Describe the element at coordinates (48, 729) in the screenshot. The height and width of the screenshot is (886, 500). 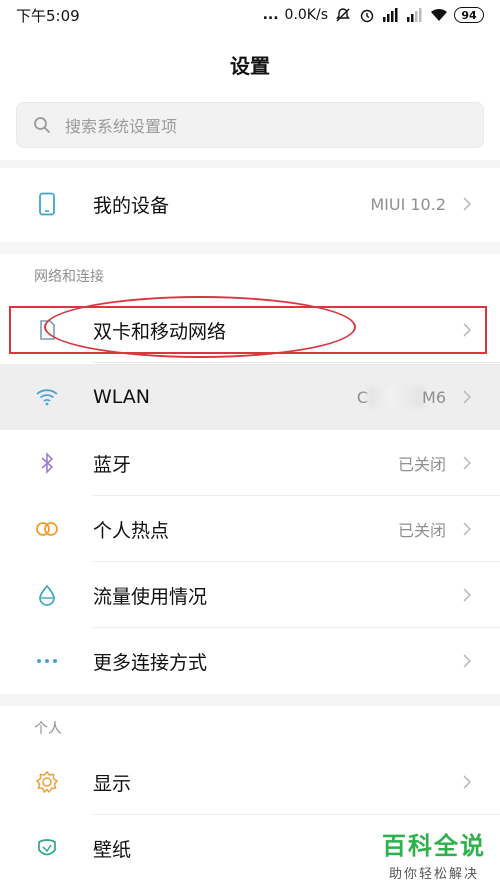
I see `section-header-personal: 个人` at that location.